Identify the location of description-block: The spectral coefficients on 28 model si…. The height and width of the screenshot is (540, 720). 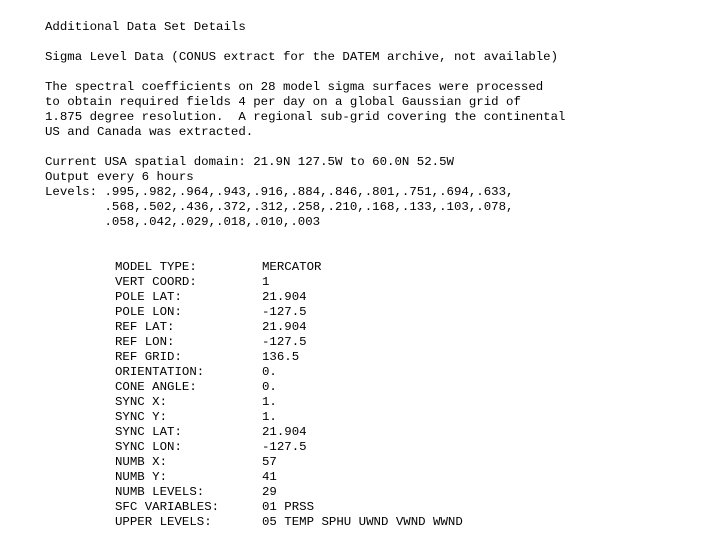
(377, 110).